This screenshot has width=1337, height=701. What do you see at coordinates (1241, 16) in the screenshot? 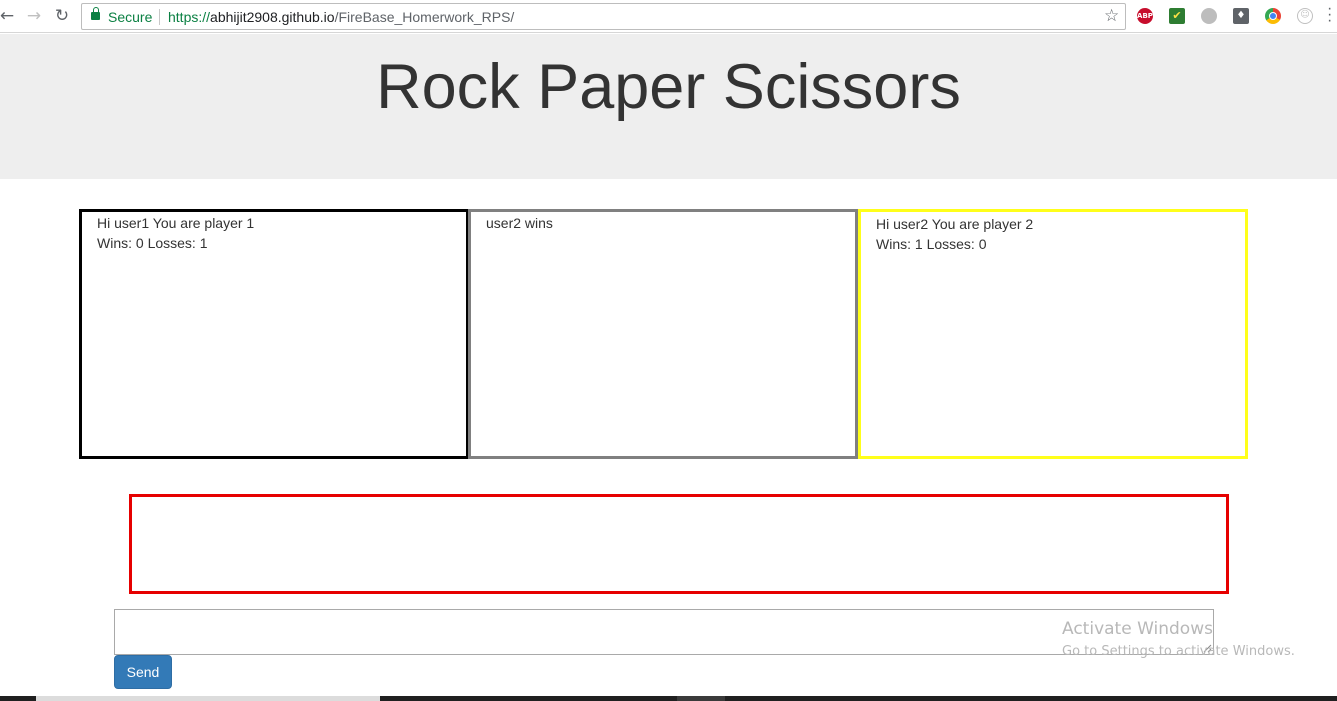
I see `bulb-extension-icon: ♦` at bounding box center [1241, 16].